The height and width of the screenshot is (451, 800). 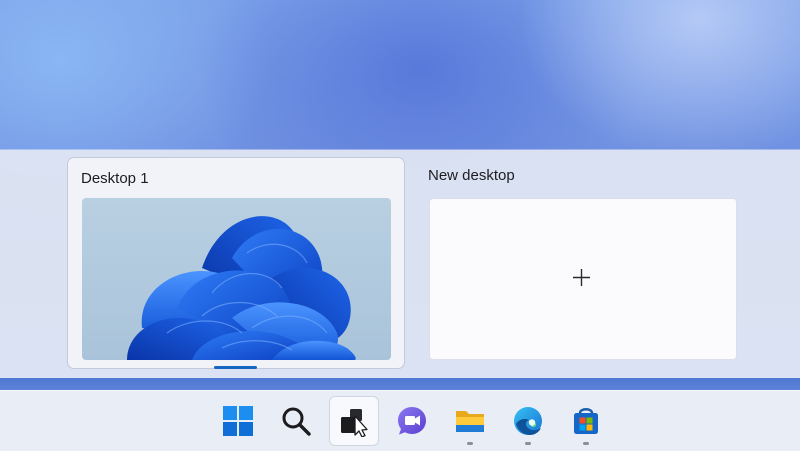 I want to click on file-explorer-icon, so click(x=470, y=421).